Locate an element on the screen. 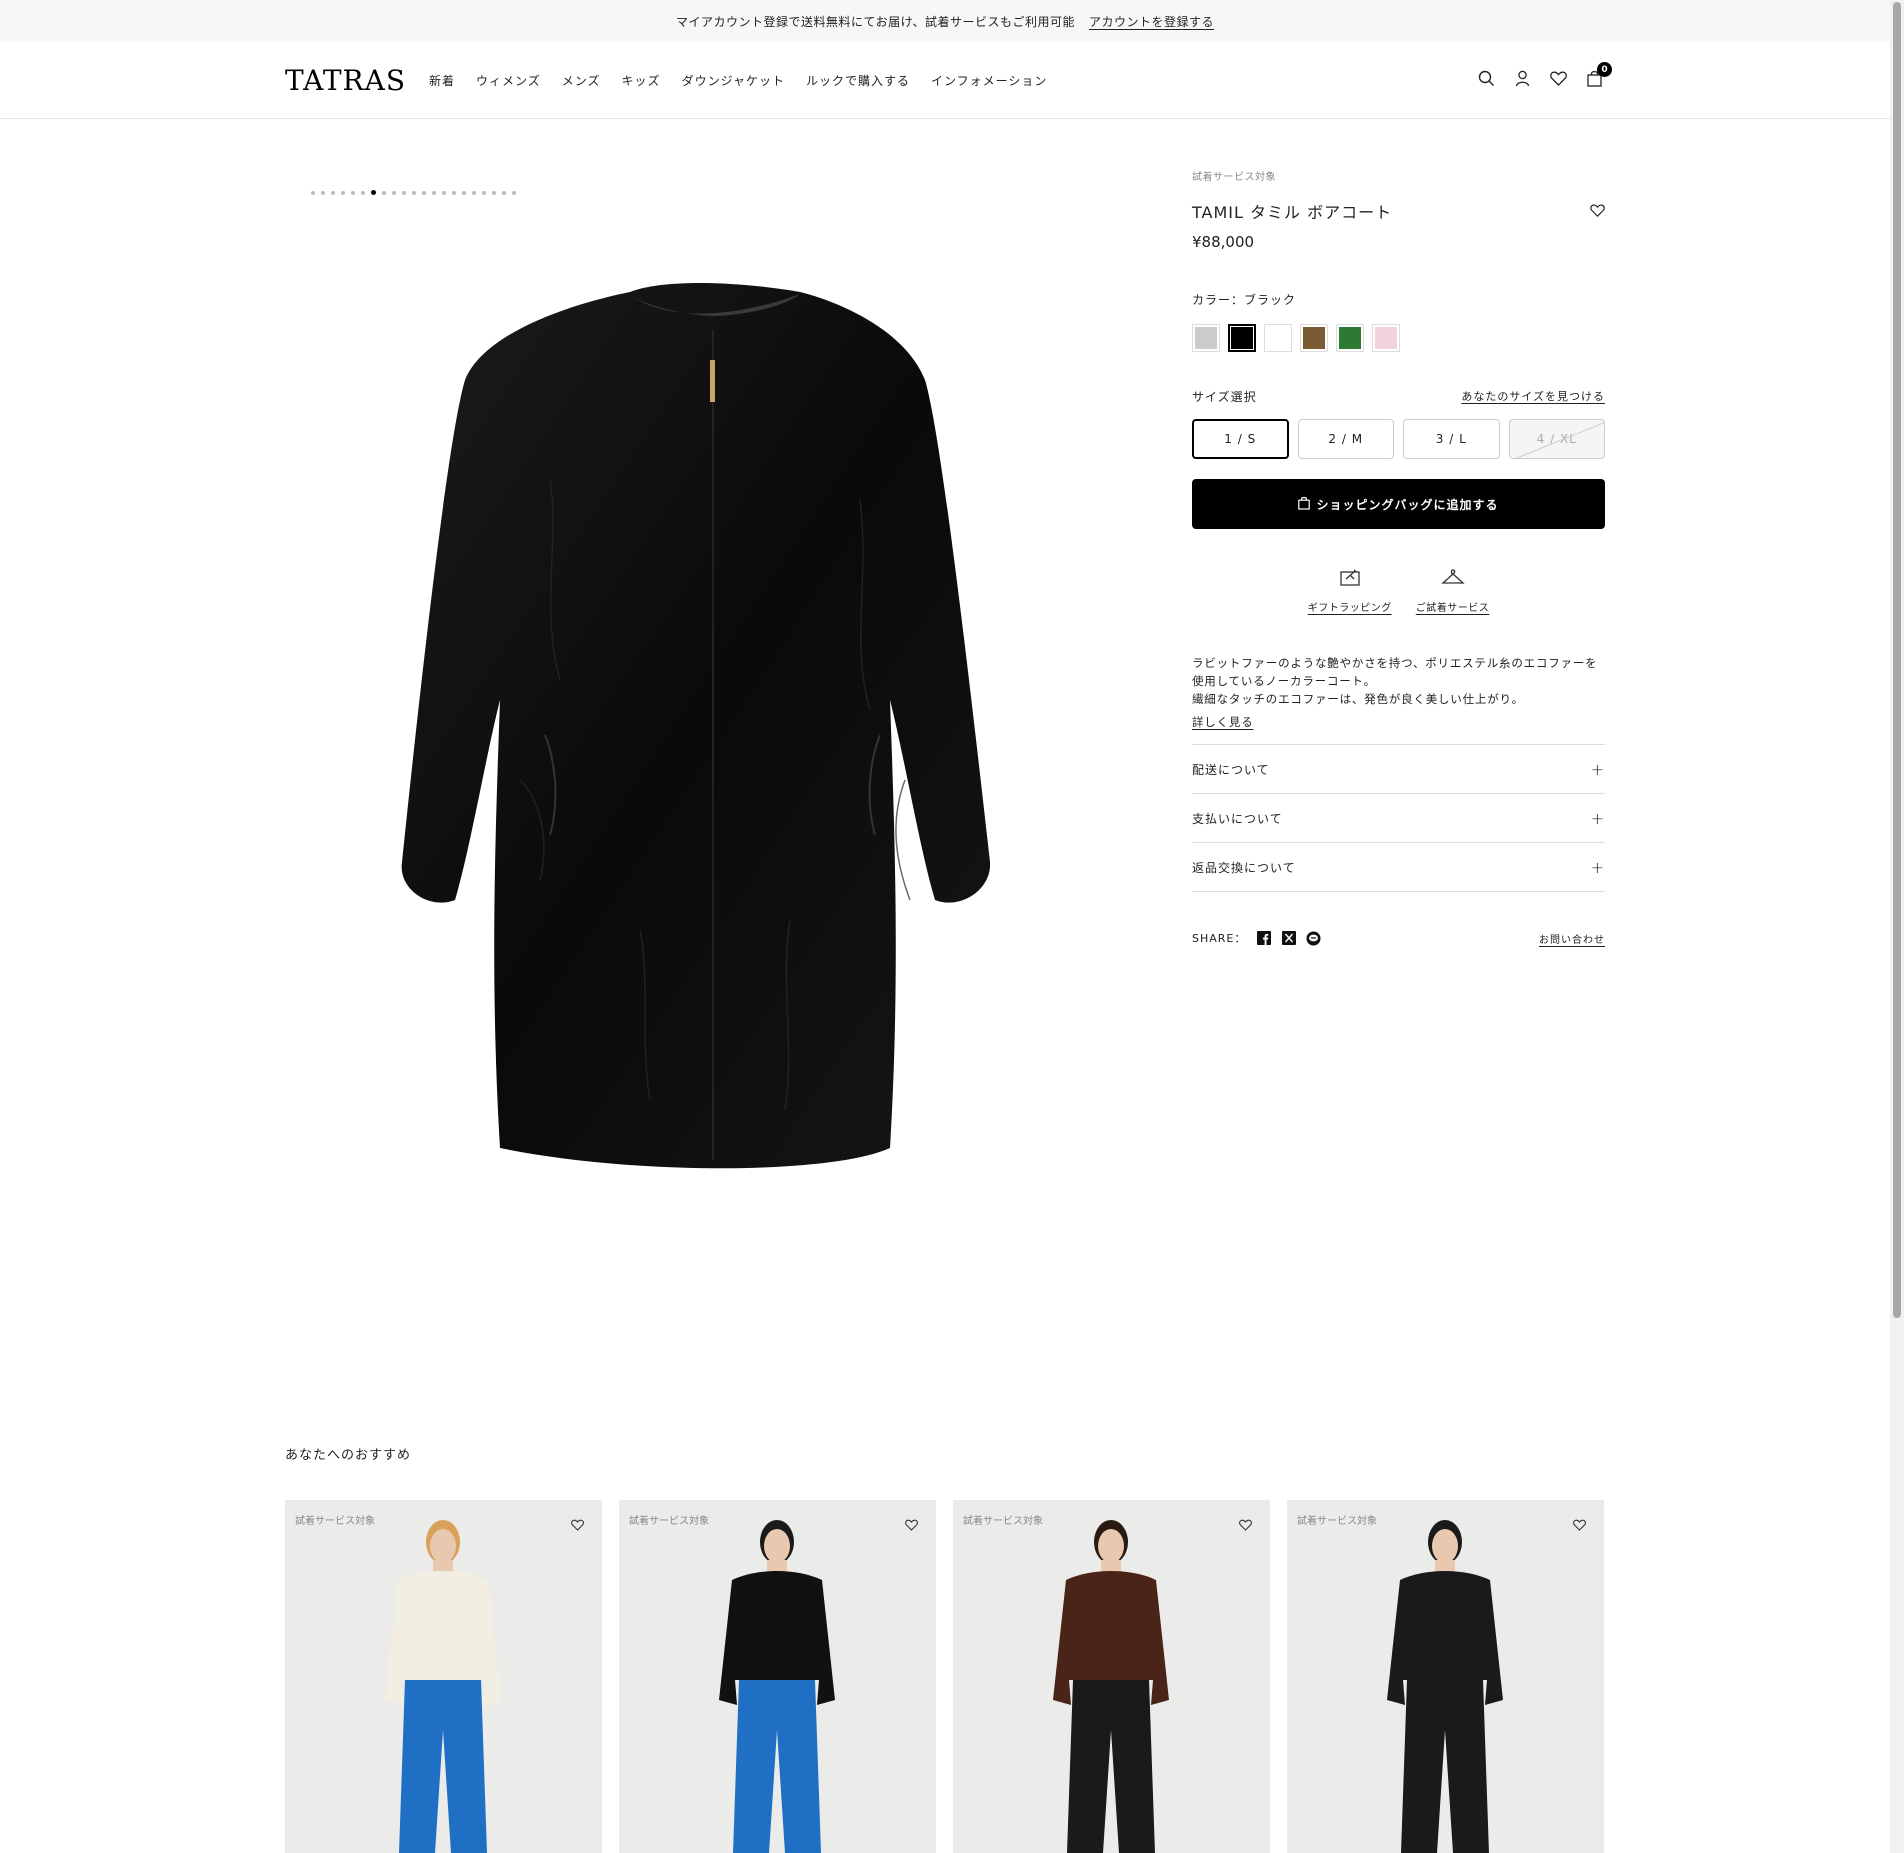 Image resolution: width=1904 pixels, height=1853 pixels. service-links: ギフトラッピング ご試着サービス is located at coordinates (1398, 590).